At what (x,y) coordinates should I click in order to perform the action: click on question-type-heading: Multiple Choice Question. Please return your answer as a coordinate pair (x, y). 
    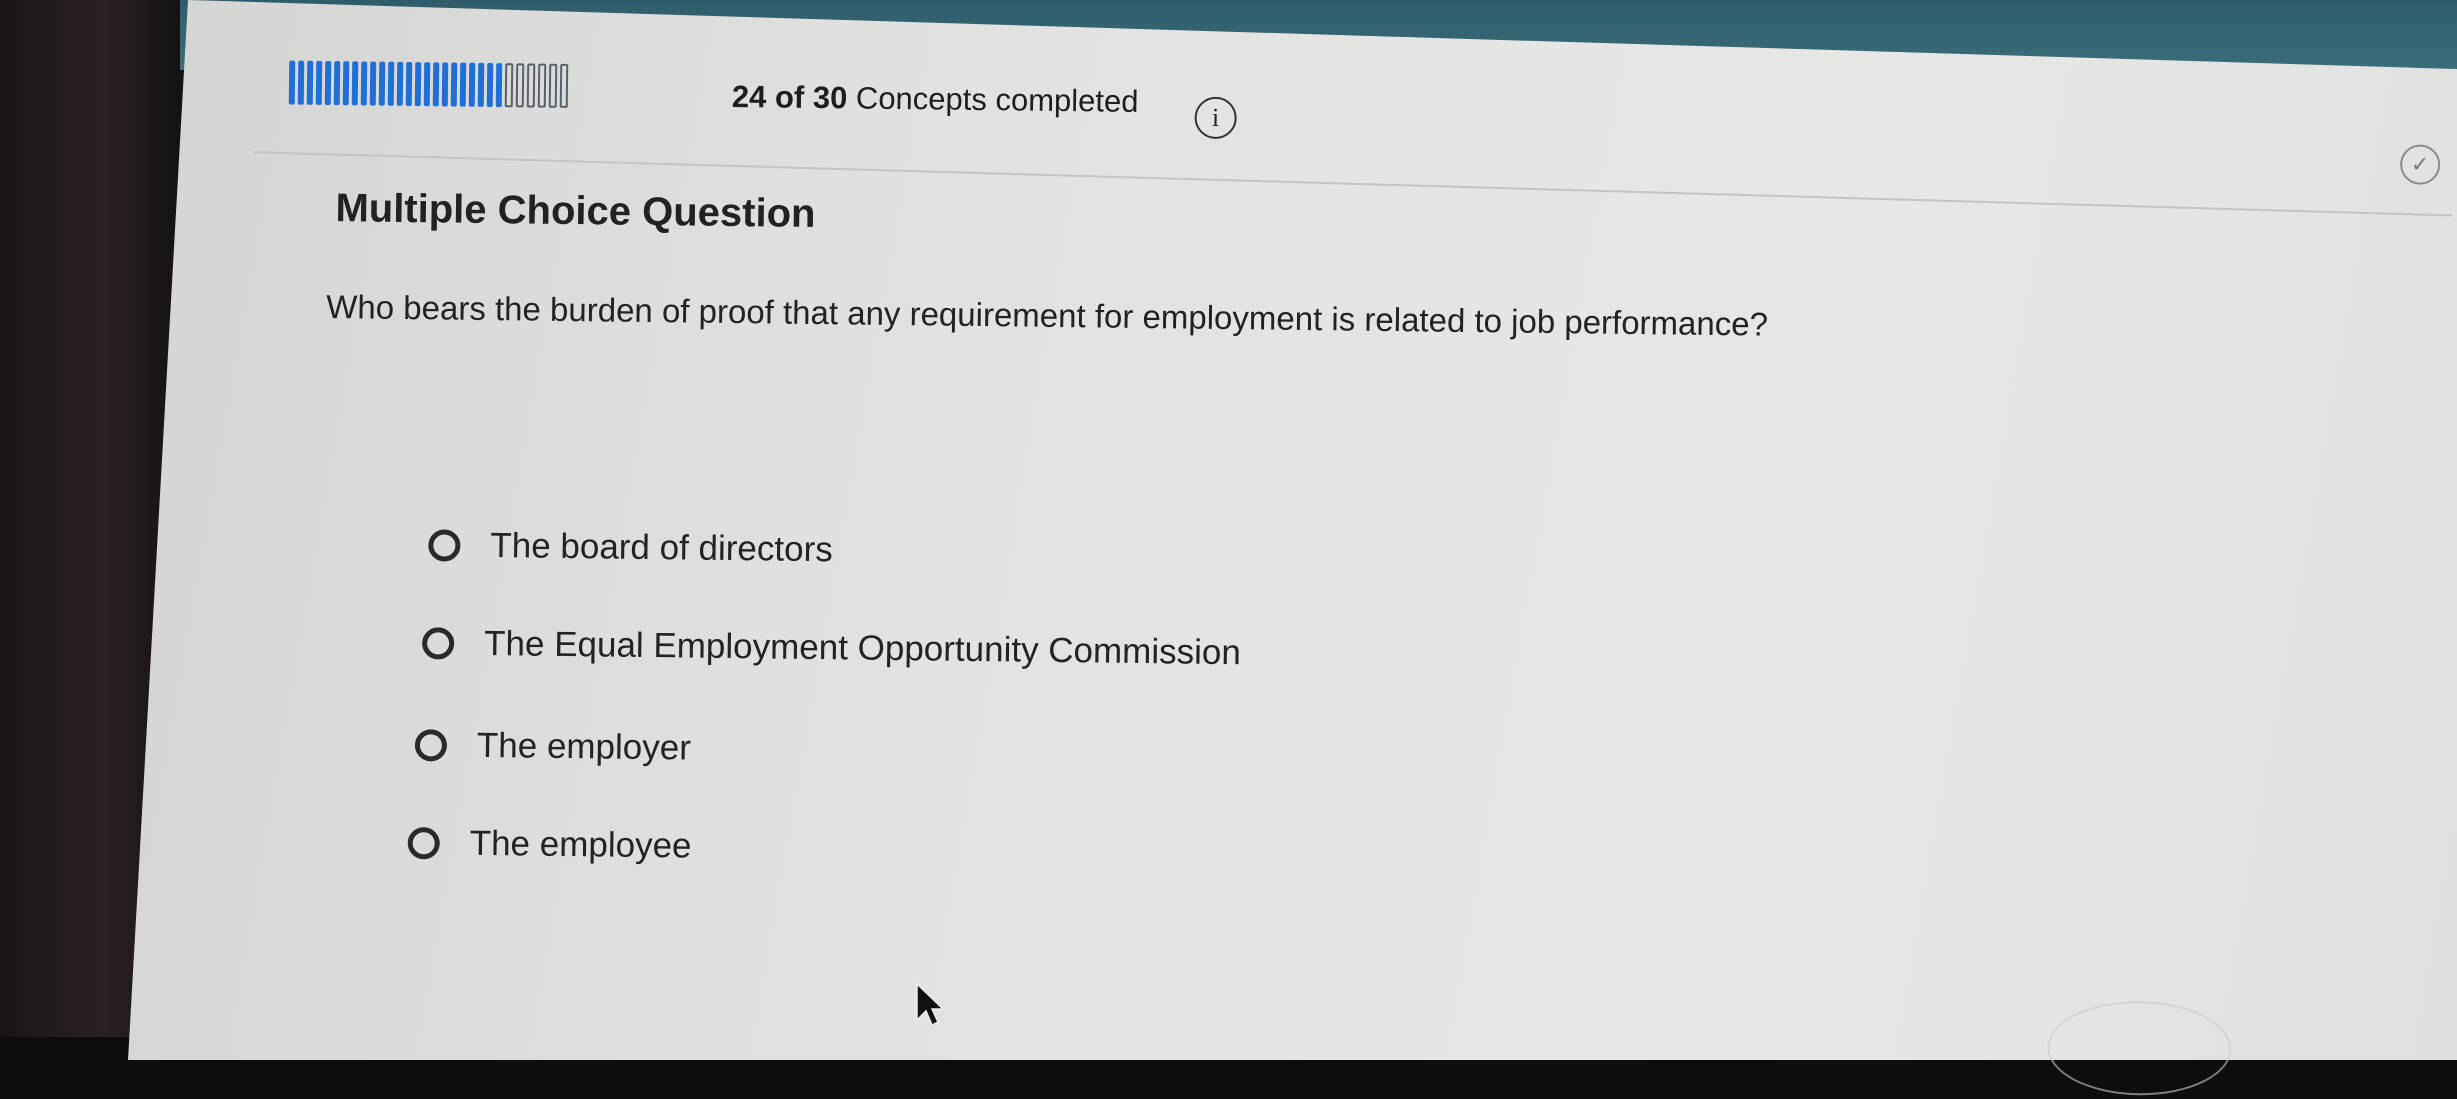
    Looking at the image, I should click on (575, 211).